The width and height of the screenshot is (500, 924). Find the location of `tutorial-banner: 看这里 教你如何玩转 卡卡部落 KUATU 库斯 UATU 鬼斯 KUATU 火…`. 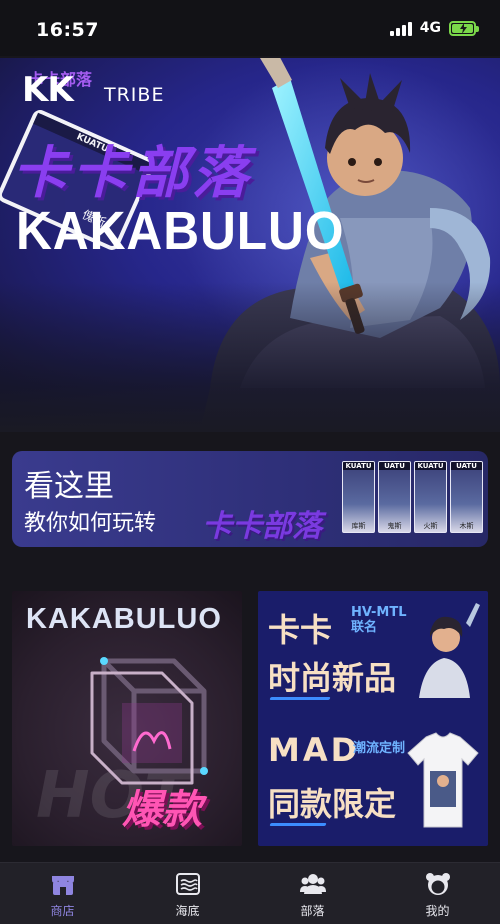

tutorial-banner: 看这里 教你如何玩转 卡卡部落 KUATU 库斯 UATU 鬼斯 KUATU 火… is located at coordinates (250, 499).